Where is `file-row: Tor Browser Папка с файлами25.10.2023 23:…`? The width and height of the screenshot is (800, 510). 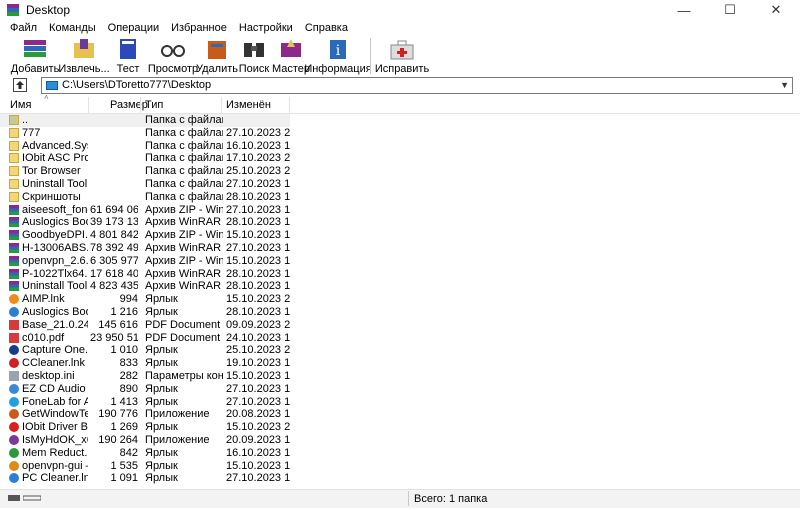
file-row: Tor Browser Папка с файлами25.10.2023 23:… is located at coordinates (145, 171).